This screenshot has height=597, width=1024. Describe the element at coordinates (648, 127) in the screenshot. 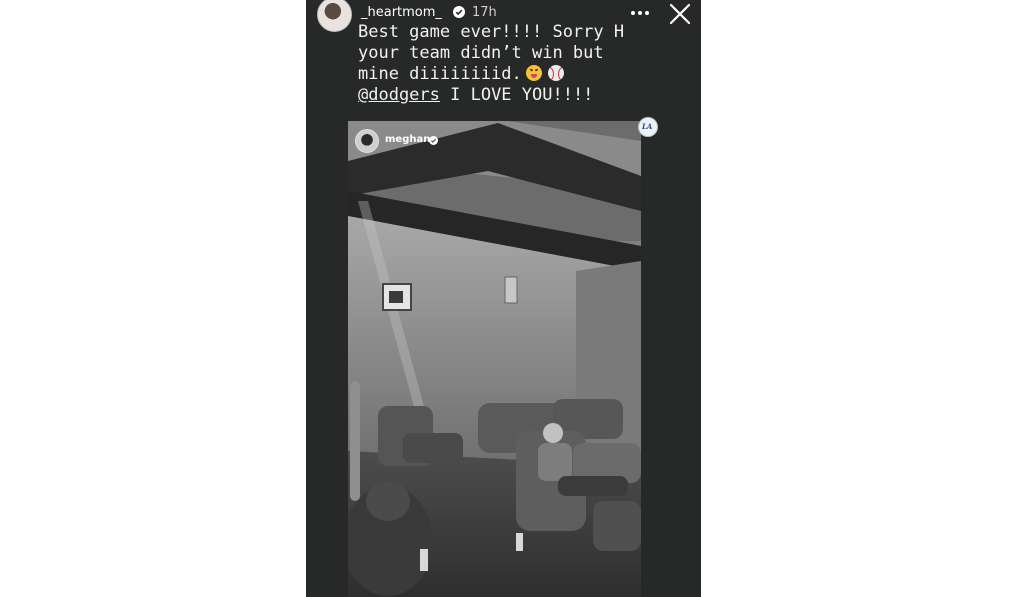

I see `dodgers-logo-icon: LA` at that location.